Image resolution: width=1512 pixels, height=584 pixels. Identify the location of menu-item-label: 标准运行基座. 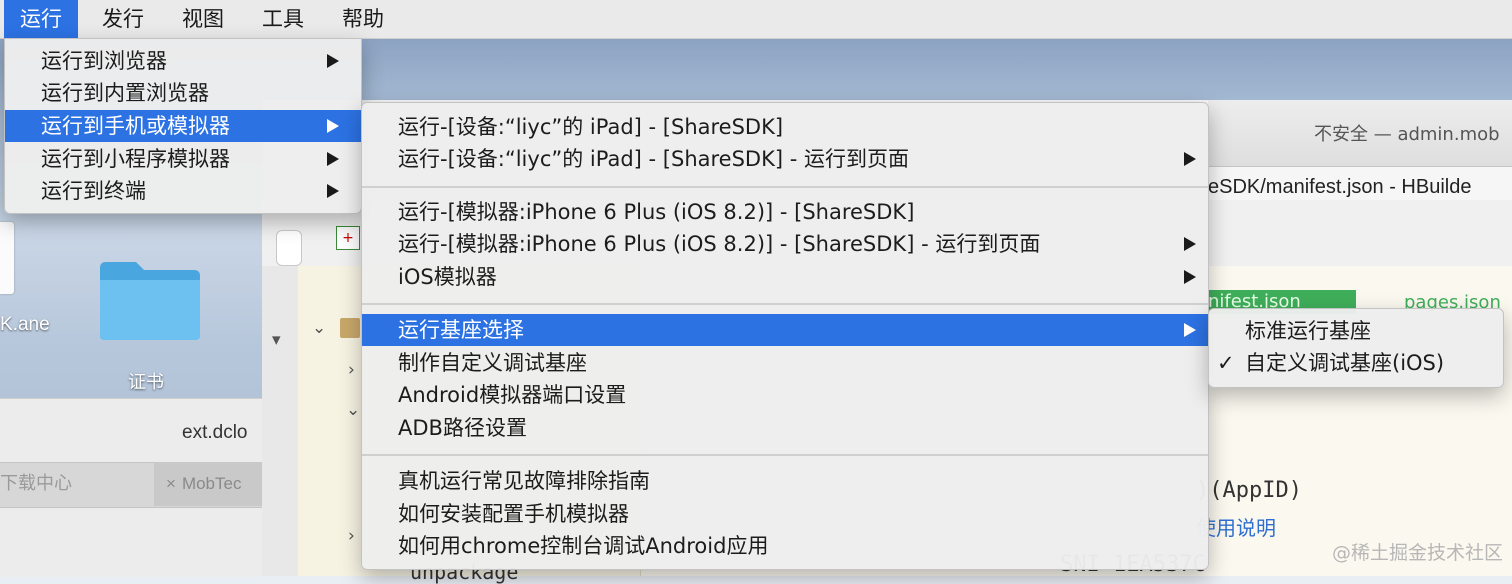
(1308, 331).